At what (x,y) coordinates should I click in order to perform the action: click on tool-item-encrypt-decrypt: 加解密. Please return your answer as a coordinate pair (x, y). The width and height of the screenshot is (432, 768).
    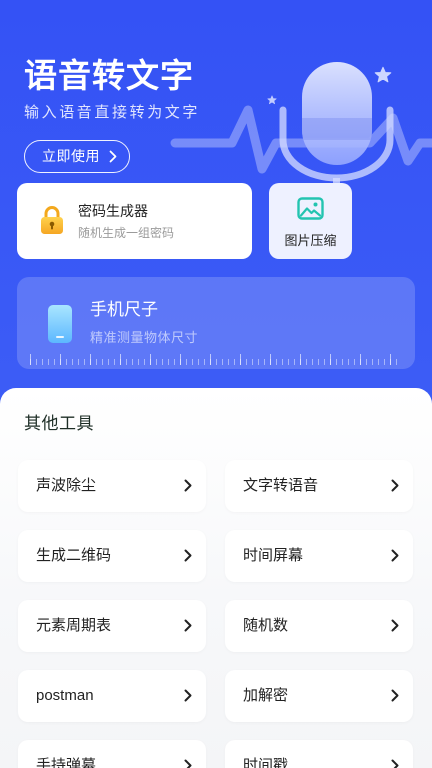
    Looking at the image, I should click on (319, 696).